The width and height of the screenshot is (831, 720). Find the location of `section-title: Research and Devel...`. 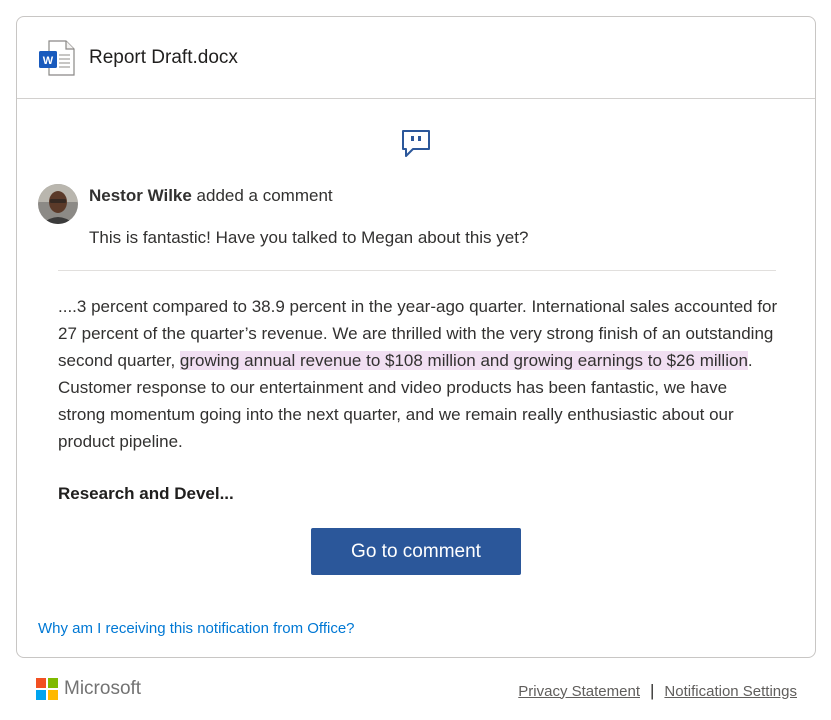

section-title: Research and Devel... is located at coordinates (146, 493).